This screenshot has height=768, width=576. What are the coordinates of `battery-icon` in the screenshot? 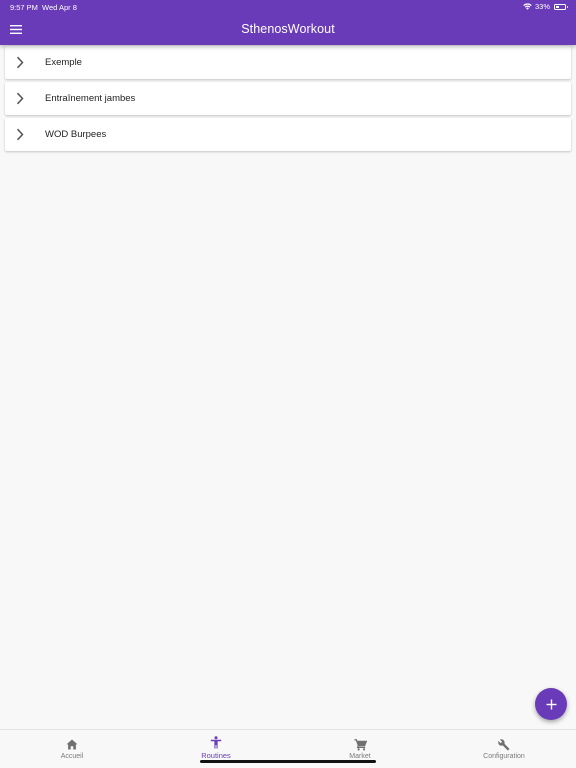 It's located at (561, 6).